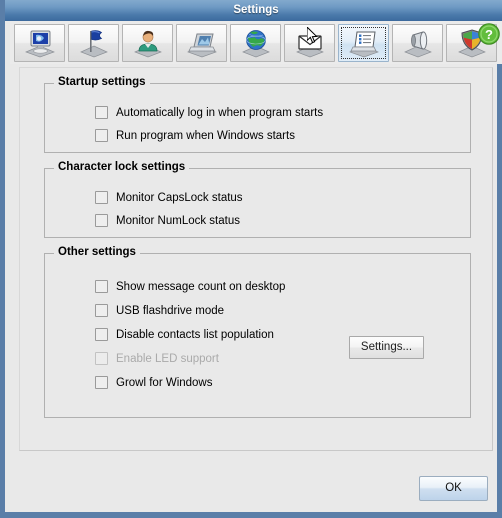 This screenshot has width=502, height=518. I want to click on checkbox-row-growl-for-windows: Growl for Windows, so click(154, 382).